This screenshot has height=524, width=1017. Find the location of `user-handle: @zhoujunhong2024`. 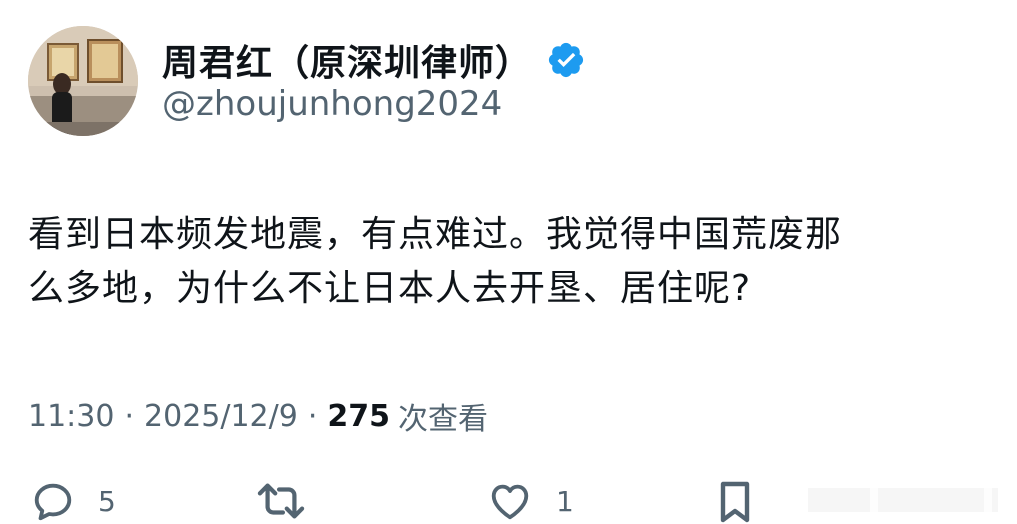

user-handle: @zhoujunhong2024 is located at coordinates (332, 104).